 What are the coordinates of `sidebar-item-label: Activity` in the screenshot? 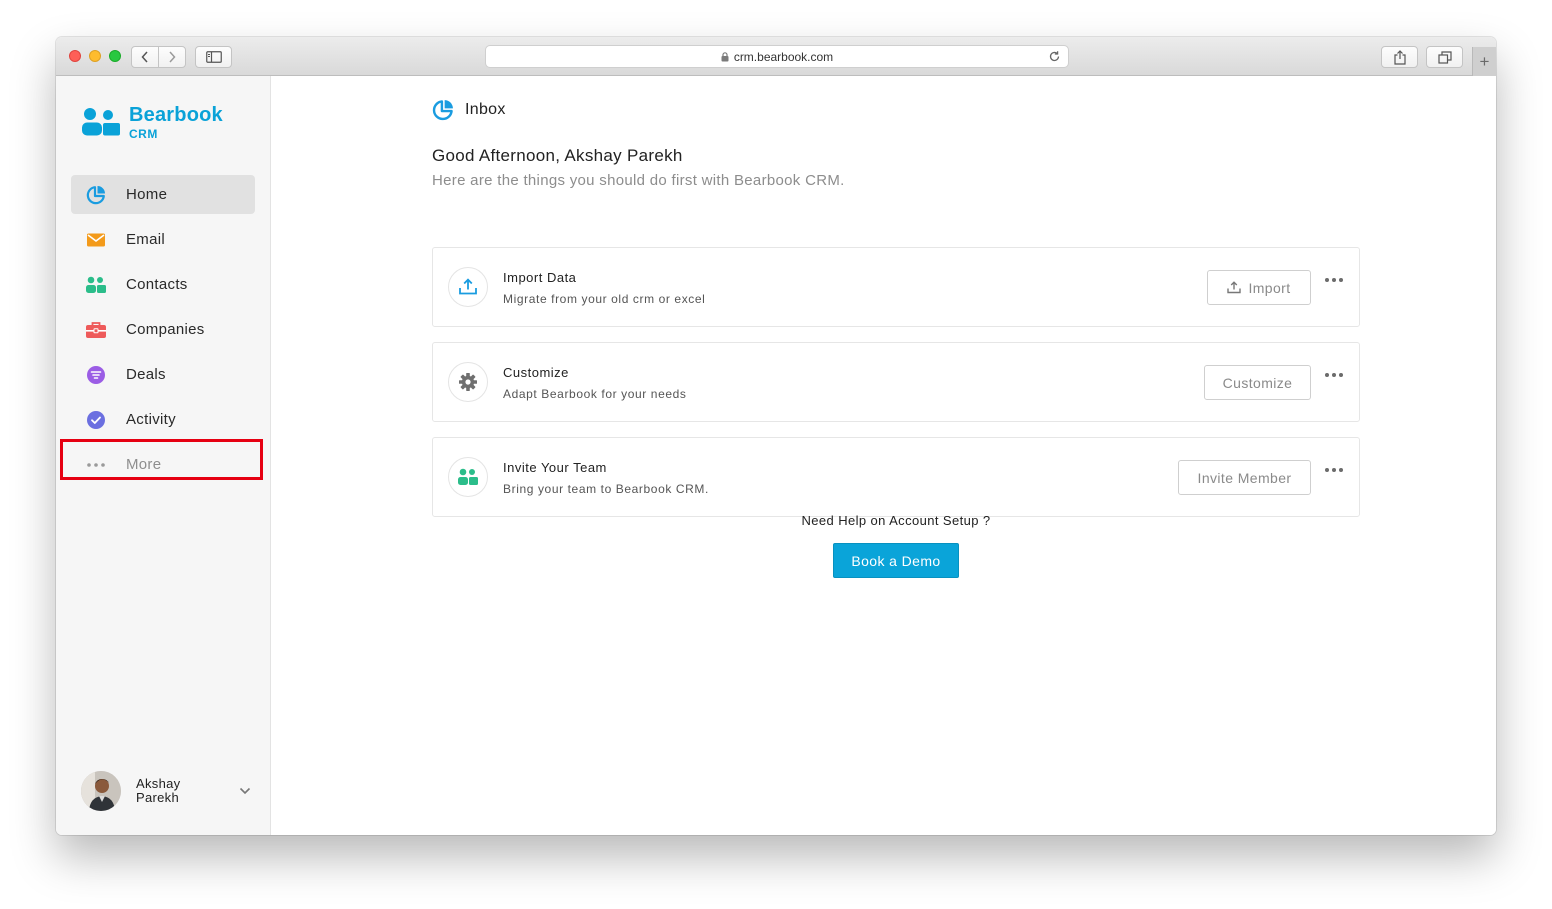 It's located at (151, 419).